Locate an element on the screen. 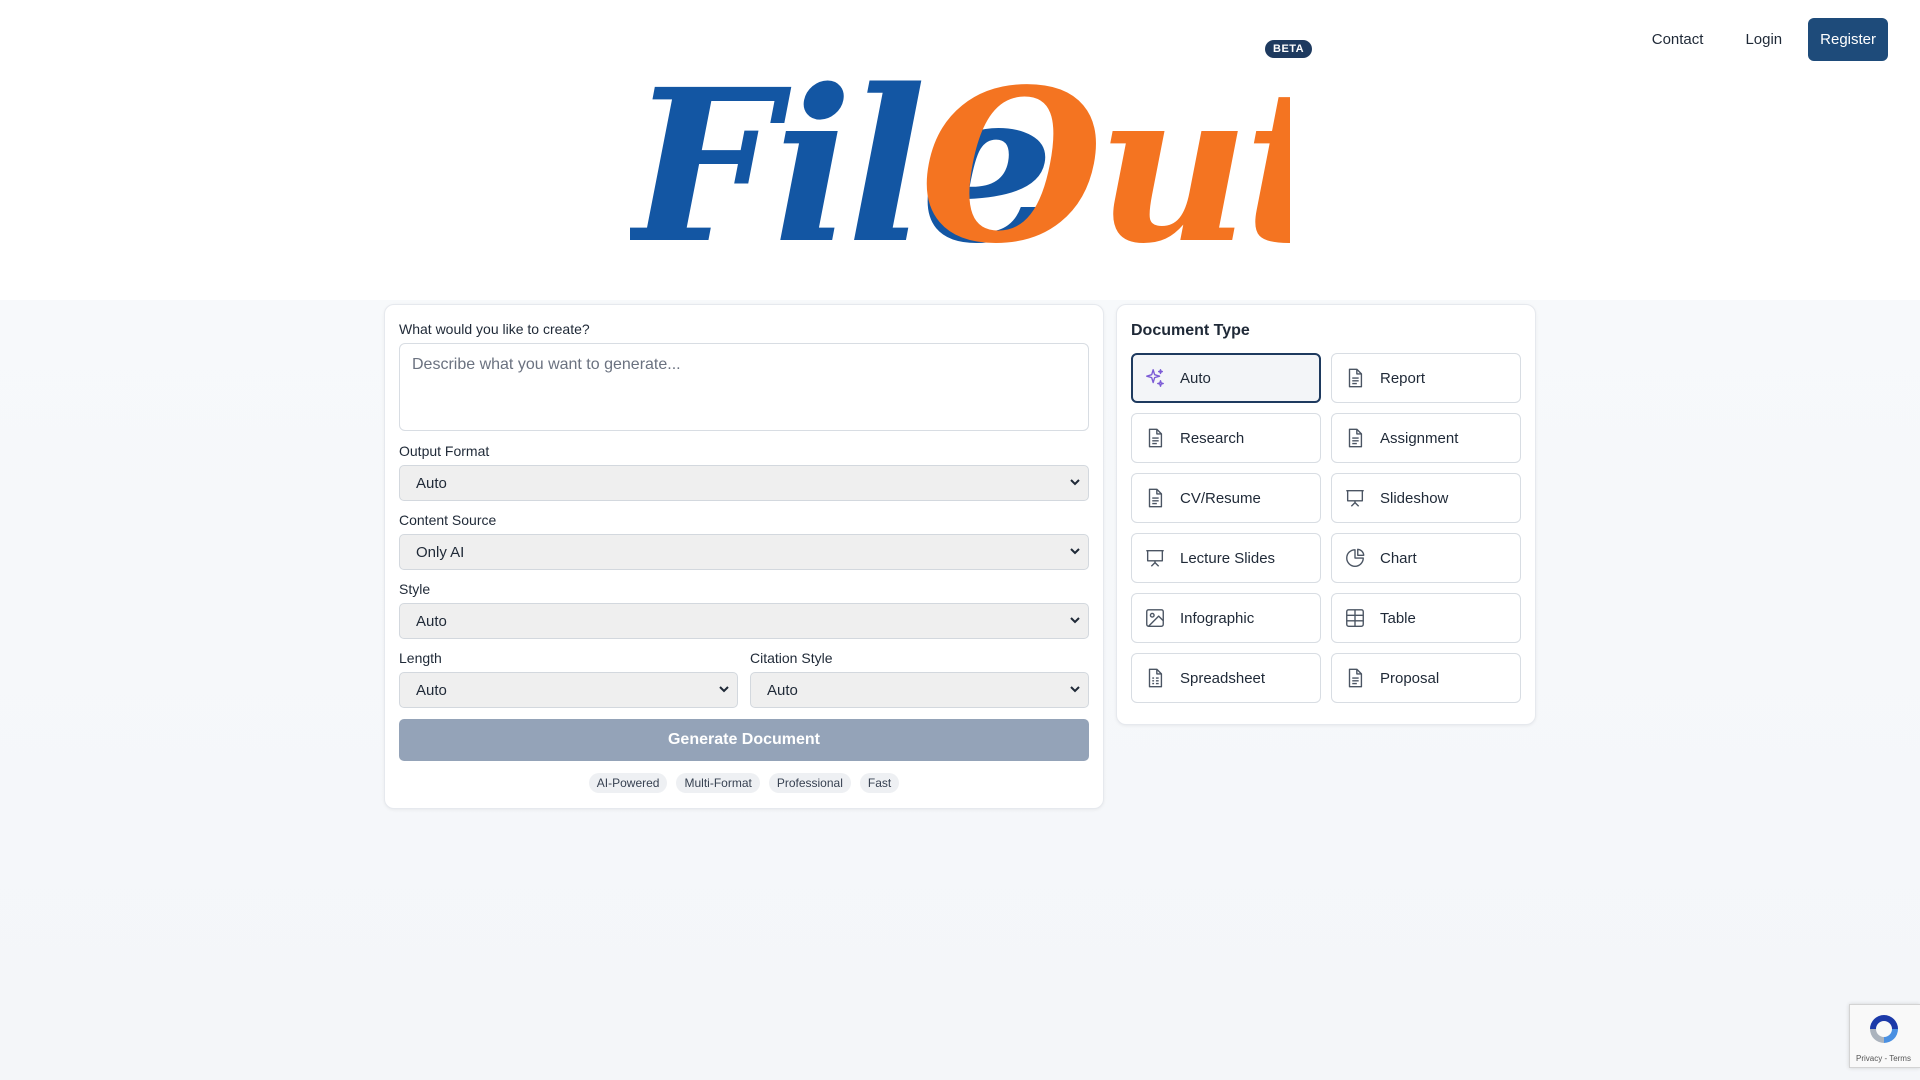 Image resolution: width=1920 pixels, height=1080 pixels. doc-type-slideshow: Slideshow is located at coordinates (1426, 498).